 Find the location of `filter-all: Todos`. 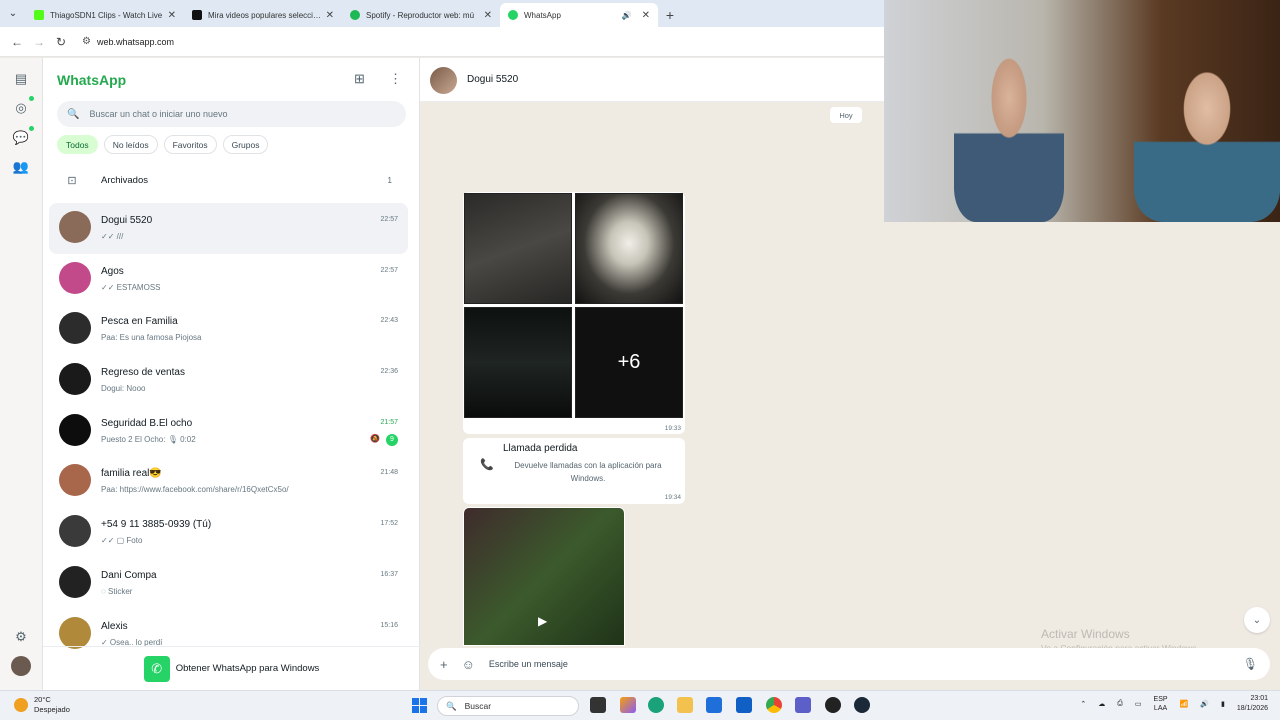

filter-all: Todos is located at coordinates (77, 144).